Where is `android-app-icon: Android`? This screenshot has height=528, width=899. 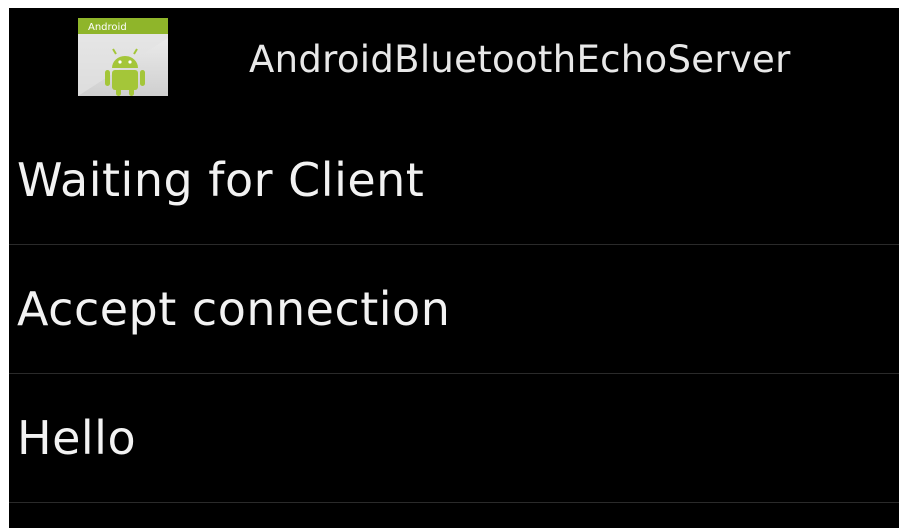
android-app-icon: Android is located at coordinates (123, 57).